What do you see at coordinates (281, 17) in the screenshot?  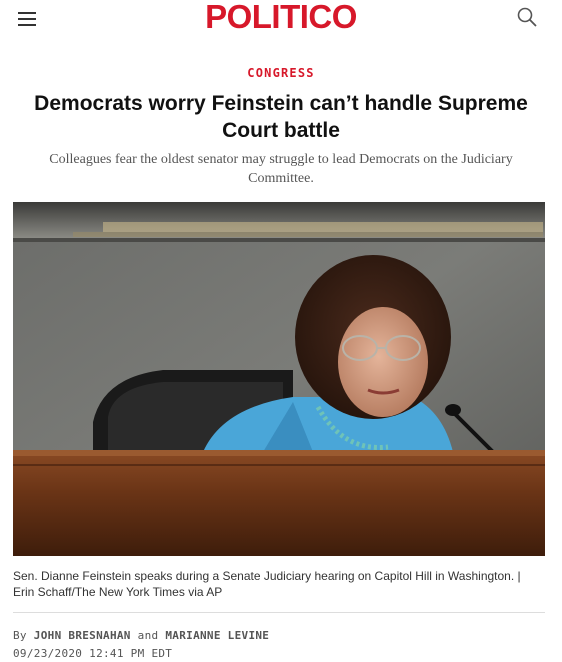 I see `politico-logo: POLITICO` at bounding box center [281, 17].